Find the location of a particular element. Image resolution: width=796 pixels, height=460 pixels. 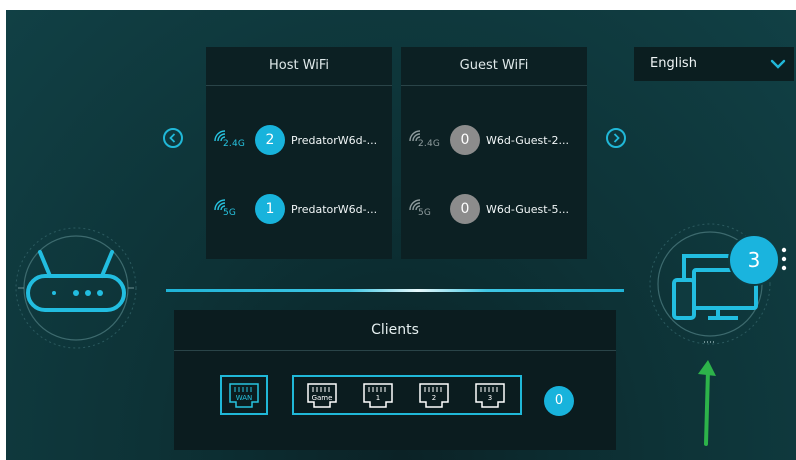

router-icon is located at coordinates (76, 288).